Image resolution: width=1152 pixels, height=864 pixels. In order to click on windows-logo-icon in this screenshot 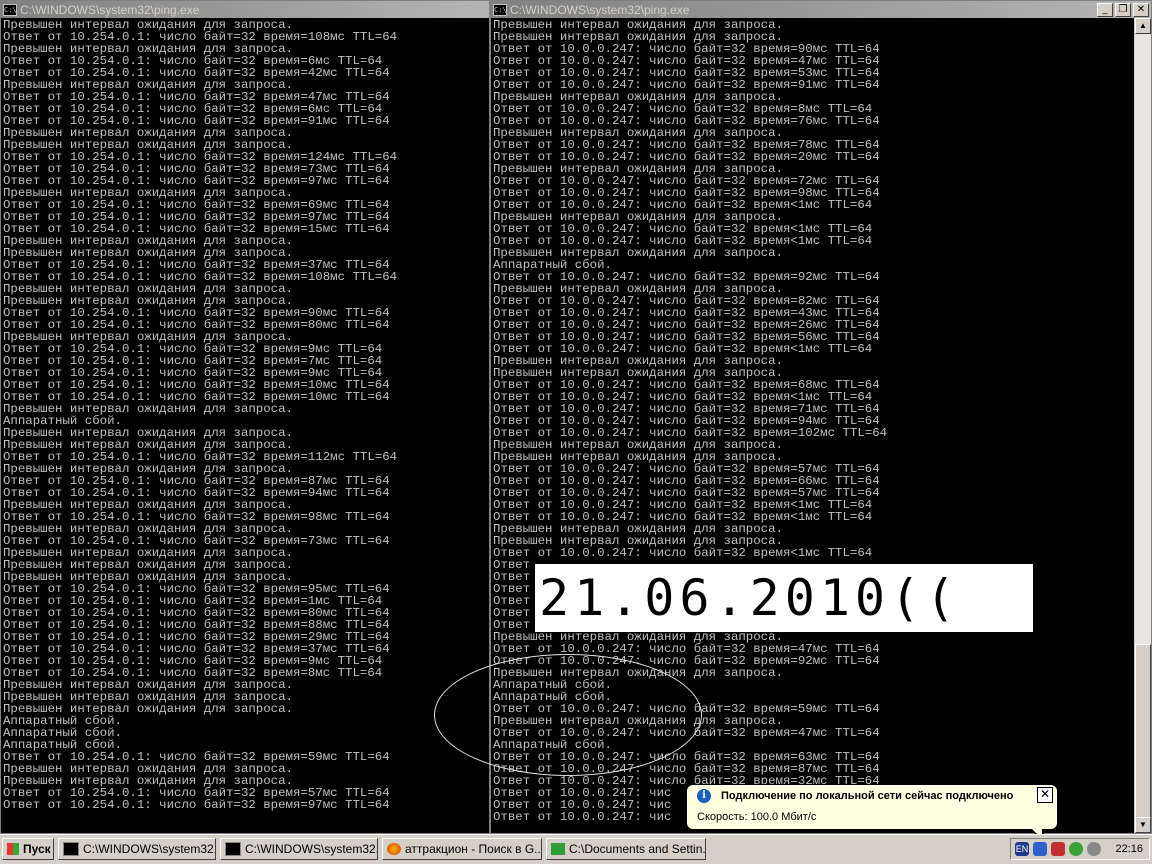, I will do `click(13, 849)`.